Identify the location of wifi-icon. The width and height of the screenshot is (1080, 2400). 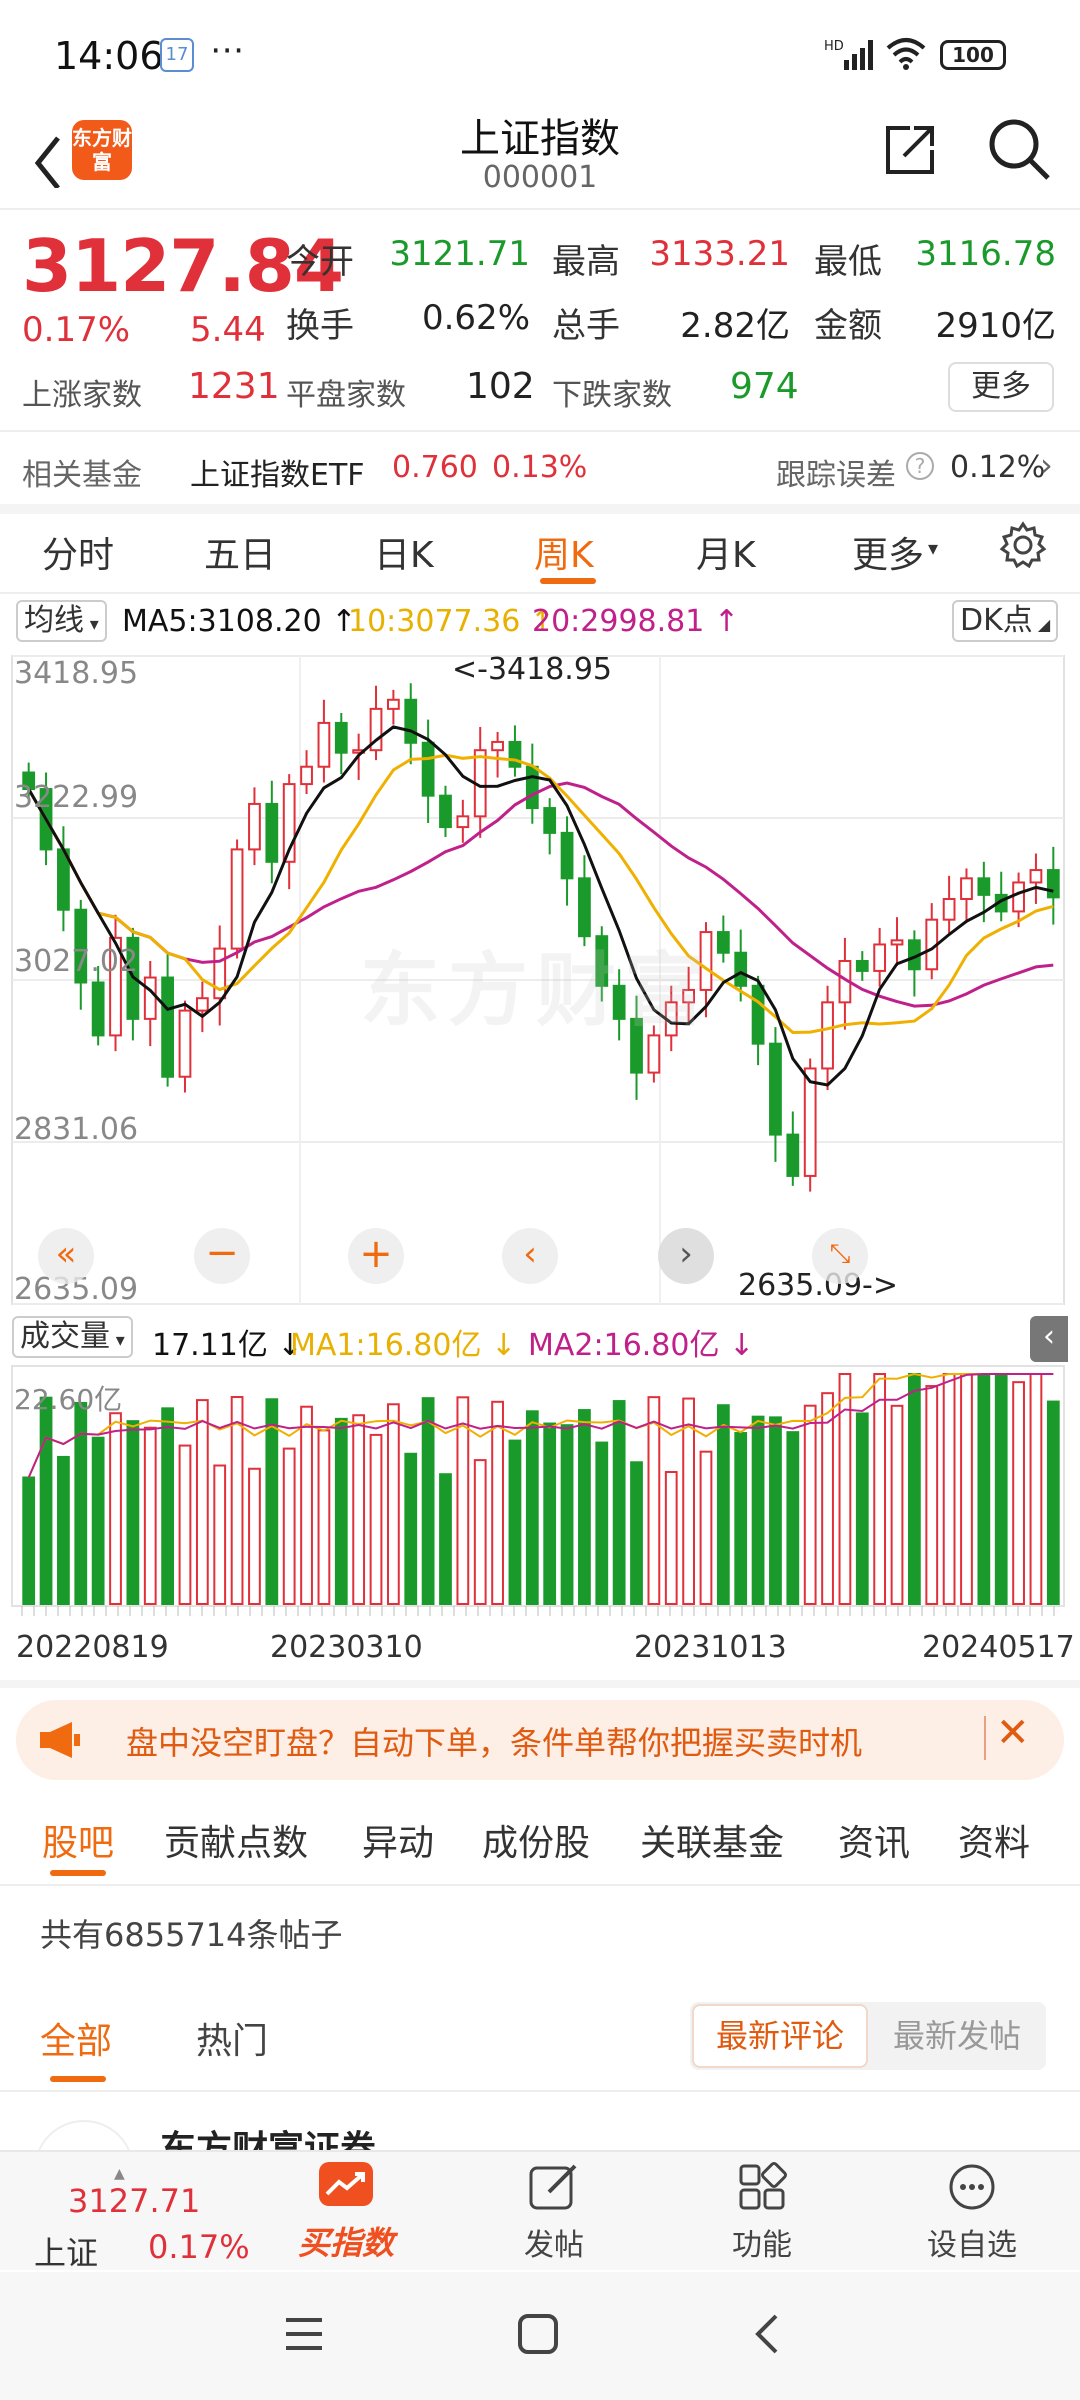
(906, 55).